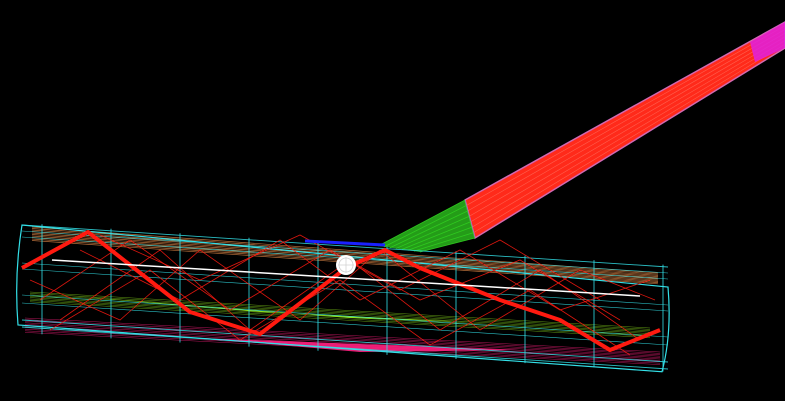  I want to click on shaft-grip, so click(767, 42).